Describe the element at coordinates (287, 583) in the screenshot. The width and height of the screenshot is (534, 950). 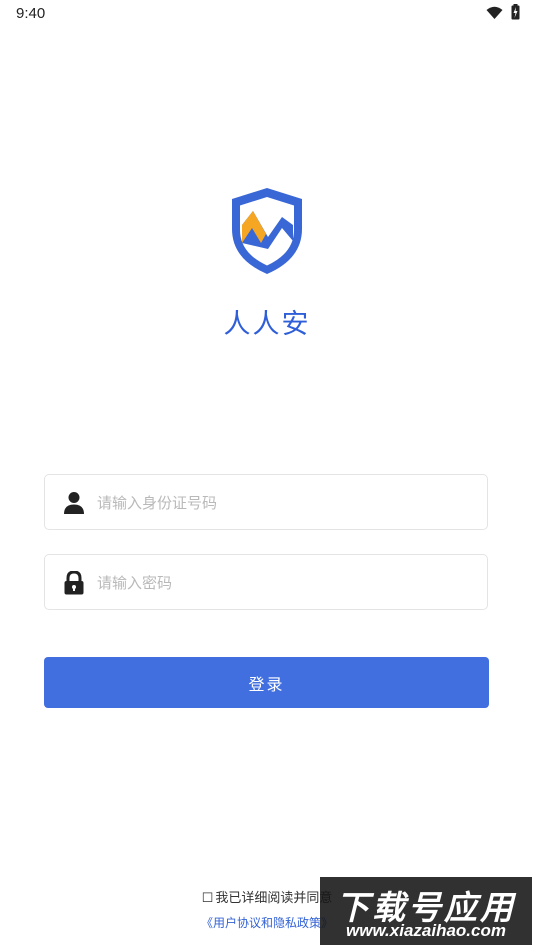
I see `password-input` at that location.